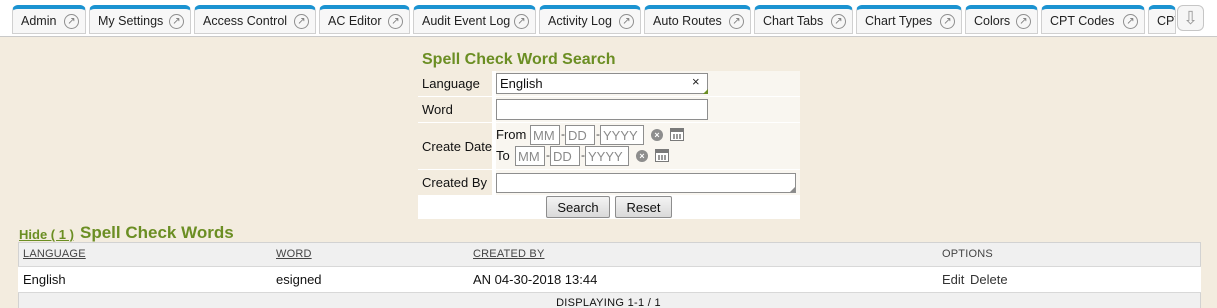  I want to click on to-year-input, so click(607, 156).